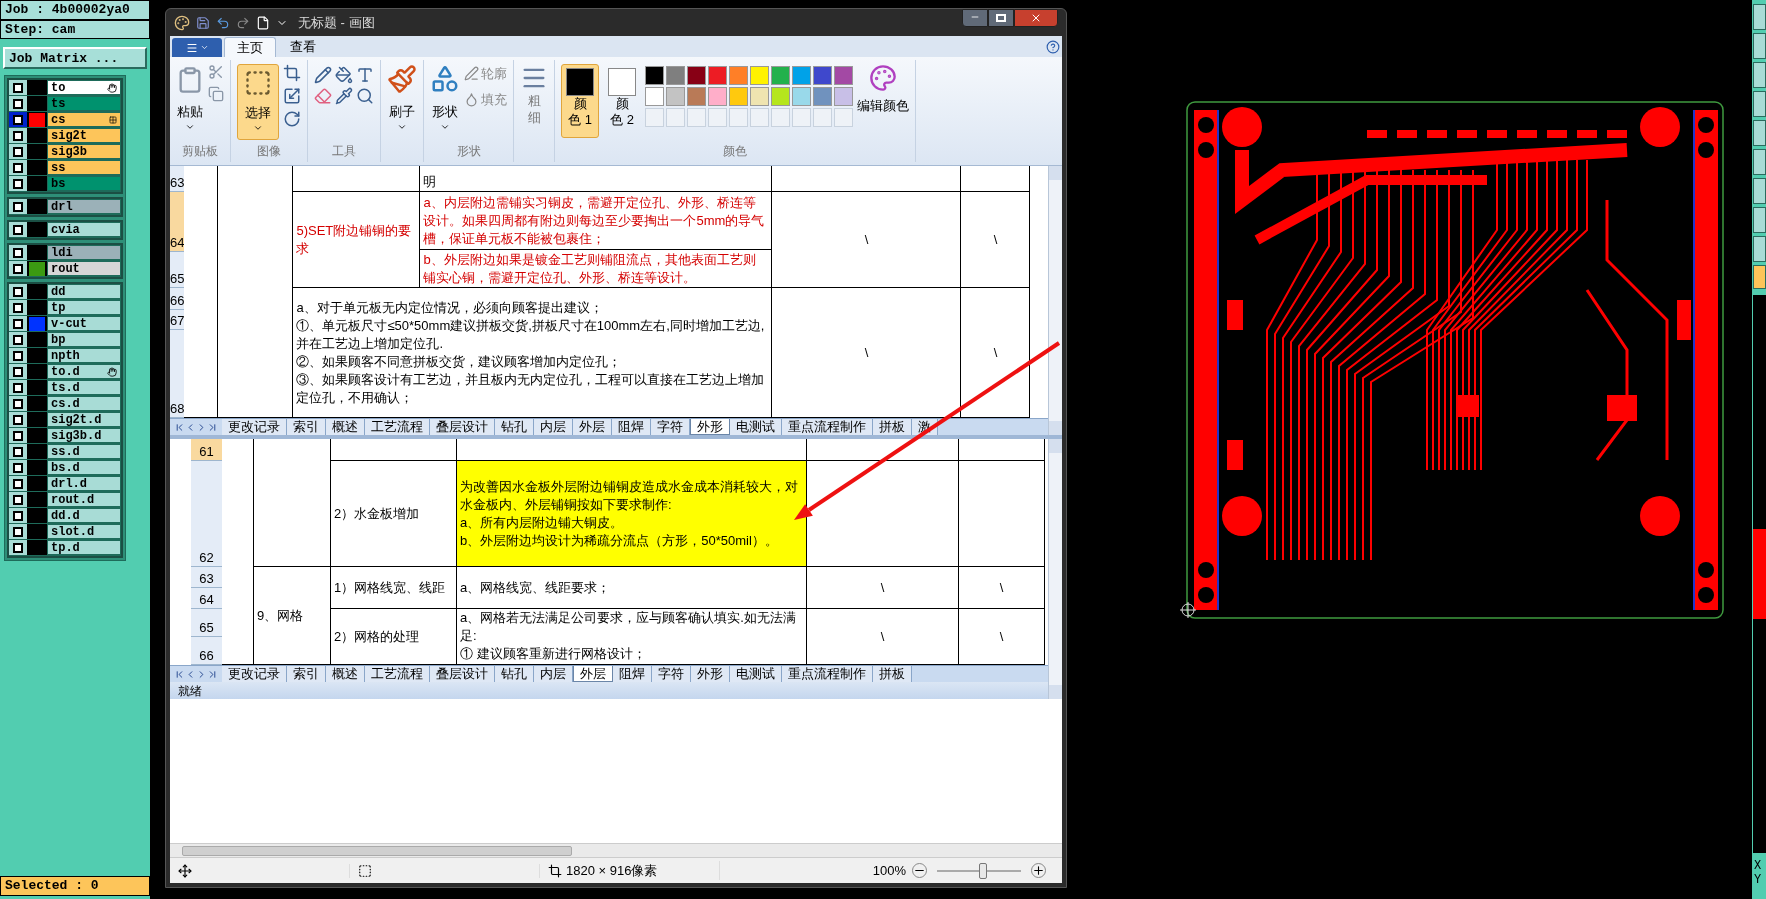 The height and width of the screenshot is (899, 1766). Describe the element at coordinates (1001, 18) in the screenshot. I see `maximize-button` at that location.